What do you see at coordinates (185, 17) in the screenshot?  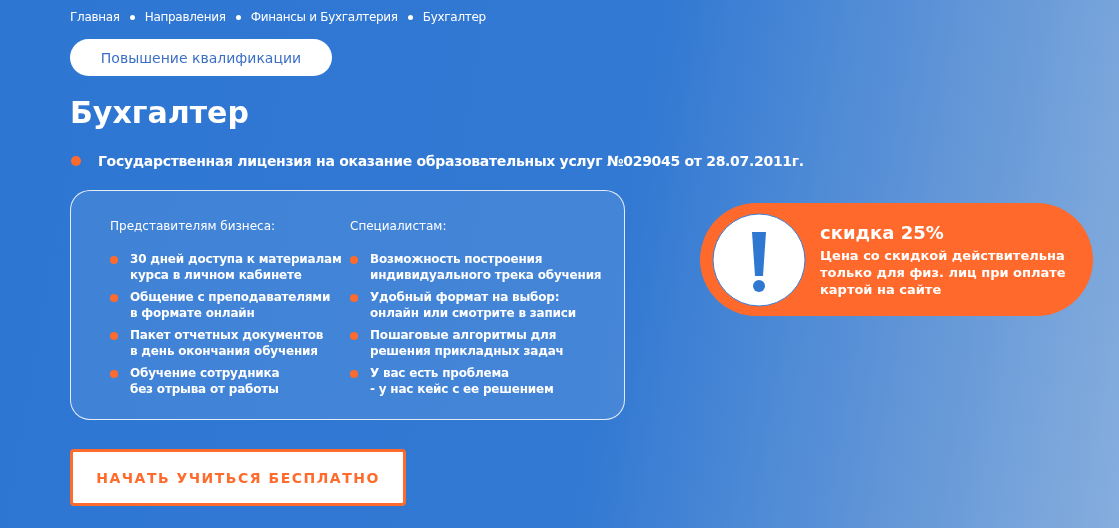 I see `breadcrumb-link: Направления` at bounding box center [185, 17].